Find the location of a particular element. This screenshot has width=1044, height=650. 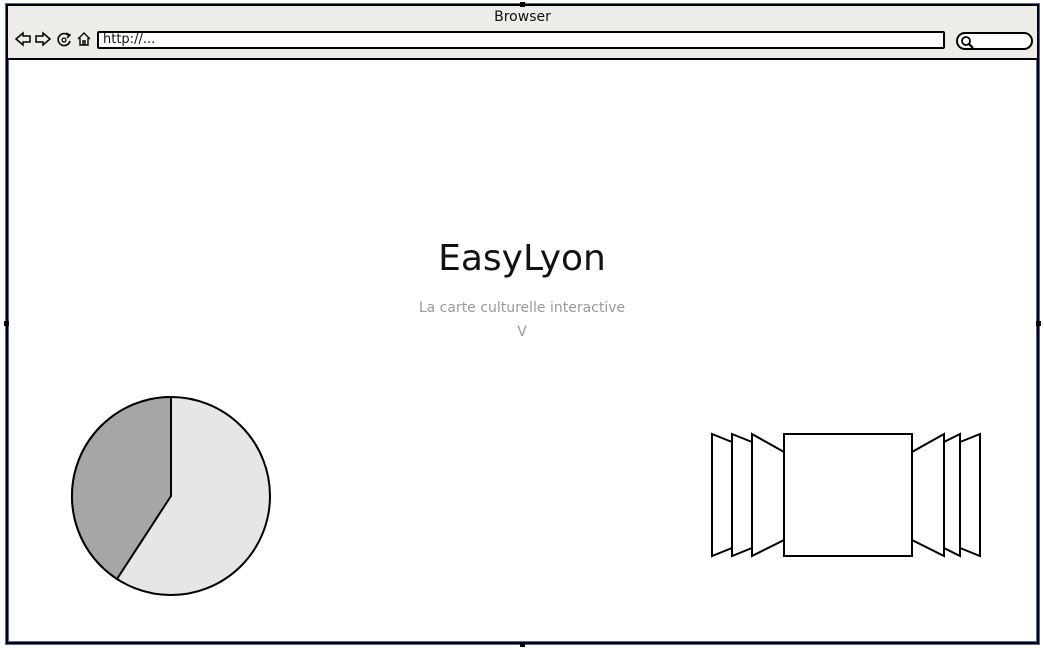

cover-flow-placeholder is located at coordinates (846, 495).